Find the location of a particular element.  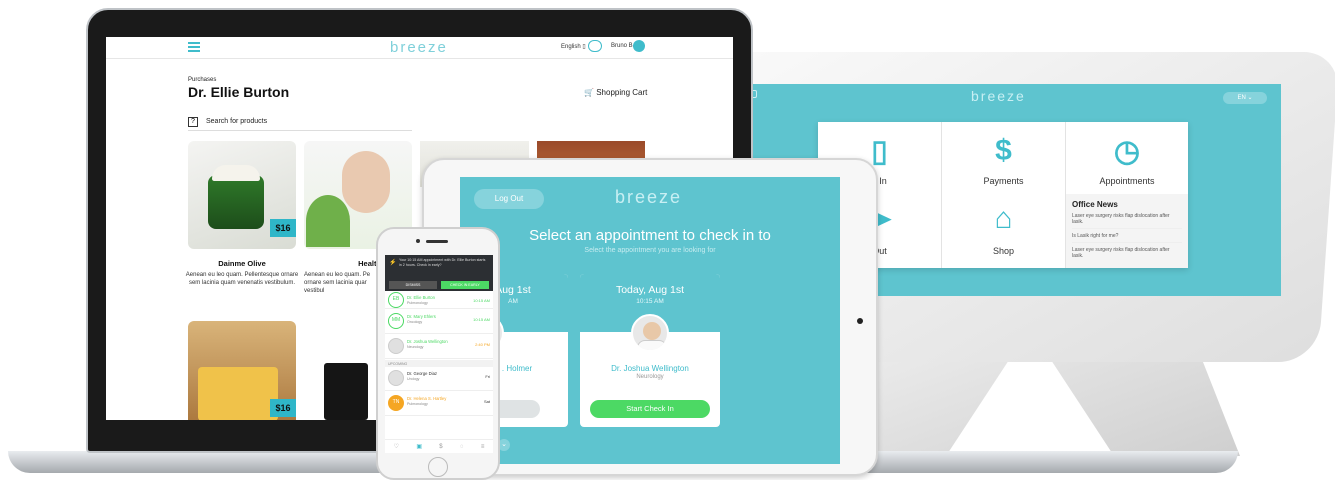

doctor-name: Dr. Mary Ehlers is located at coordinates (421, 316).